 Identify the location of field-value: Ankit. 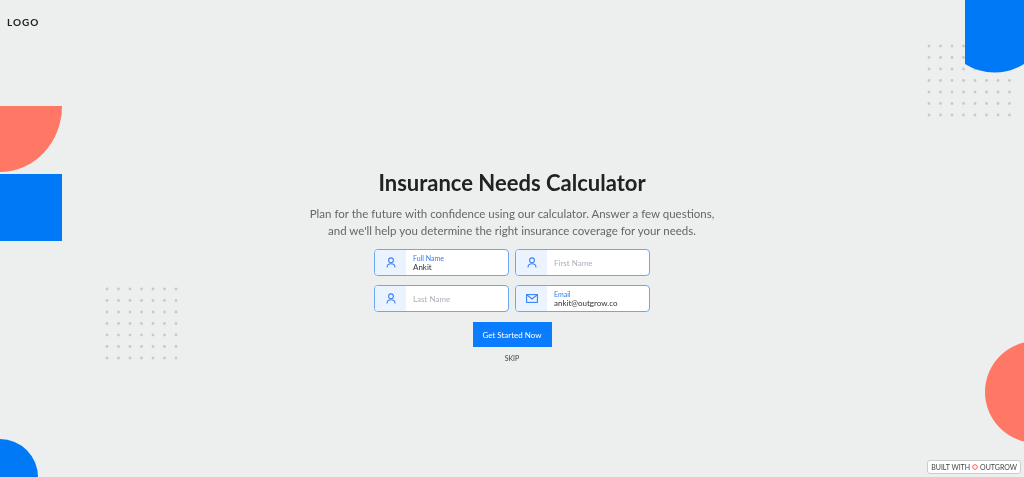
(423, 266).